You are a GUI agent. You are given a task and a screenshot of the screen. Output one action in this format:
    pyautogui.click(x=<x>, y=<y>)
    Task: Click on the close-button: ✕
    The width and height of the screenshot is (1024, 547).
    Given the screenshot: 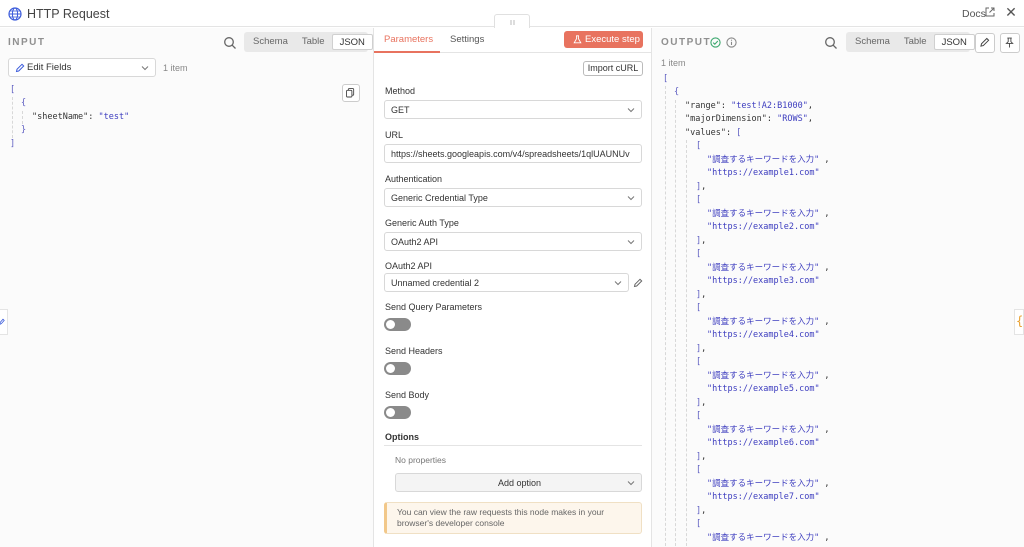 What is the action you would take?
    pyautogui.click(x=1011, y=12)
    